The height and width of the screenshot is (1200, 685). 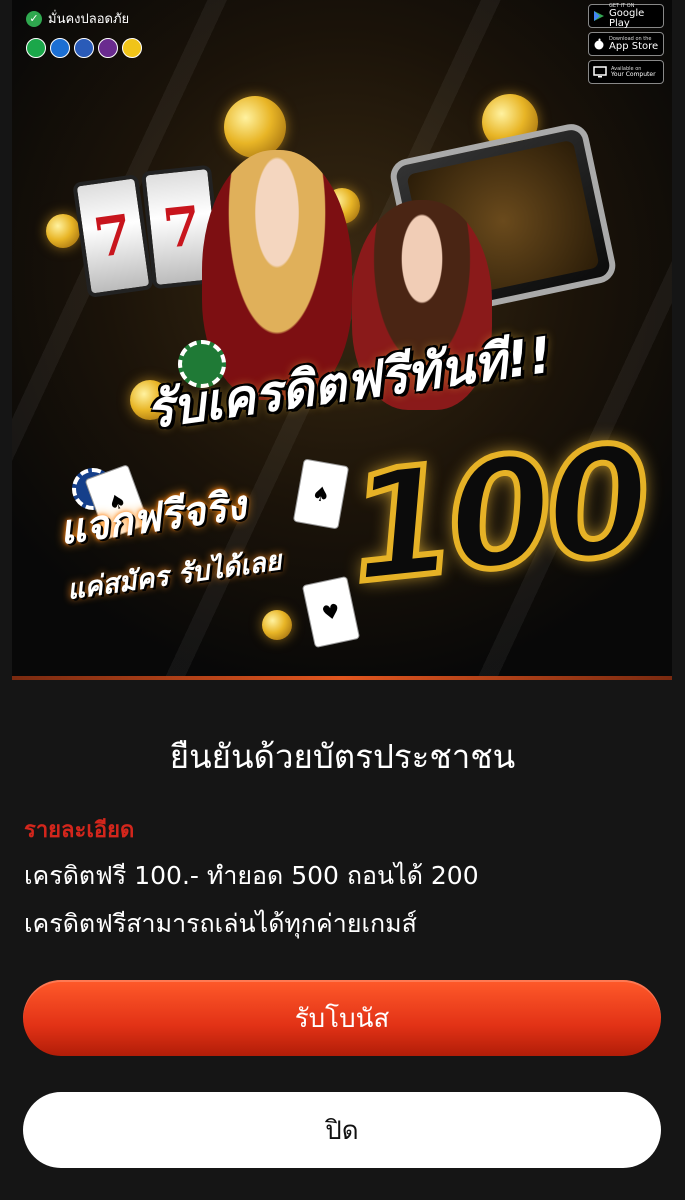 I want to click on app-store-badge: Download on the App Store, so click(x=626, y=44).